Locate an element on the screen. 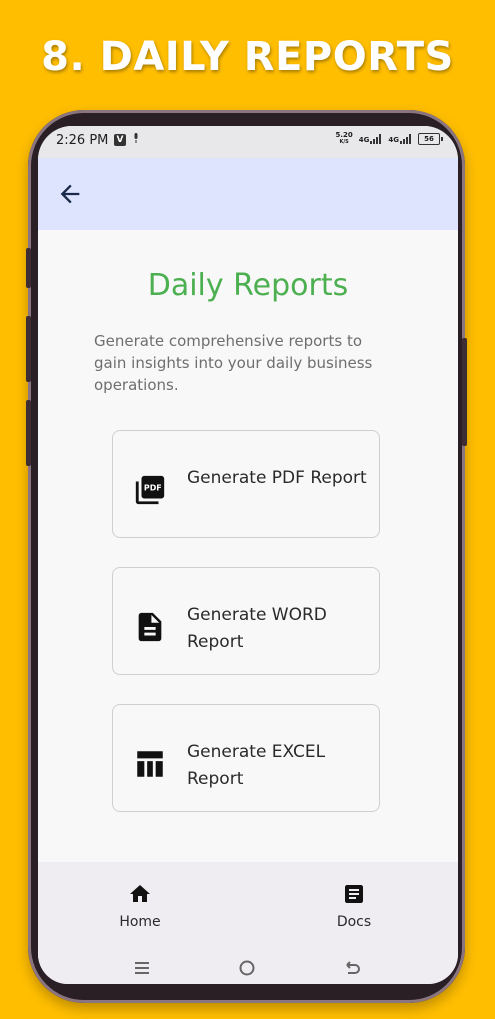 The image size is (495, 1019). report-label: Generate EXCEL Report is located at coordinates (256, 765).